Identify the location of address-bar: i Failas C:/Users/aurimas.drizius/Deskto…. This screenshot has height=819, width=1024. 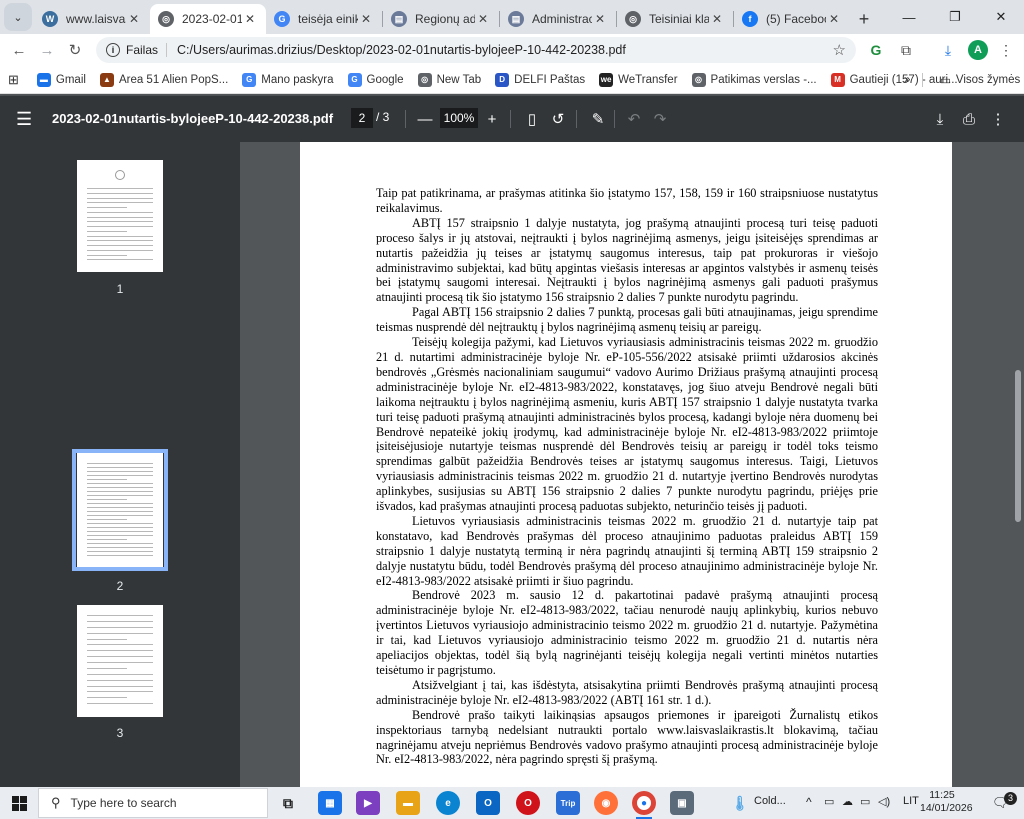
(476, 50).